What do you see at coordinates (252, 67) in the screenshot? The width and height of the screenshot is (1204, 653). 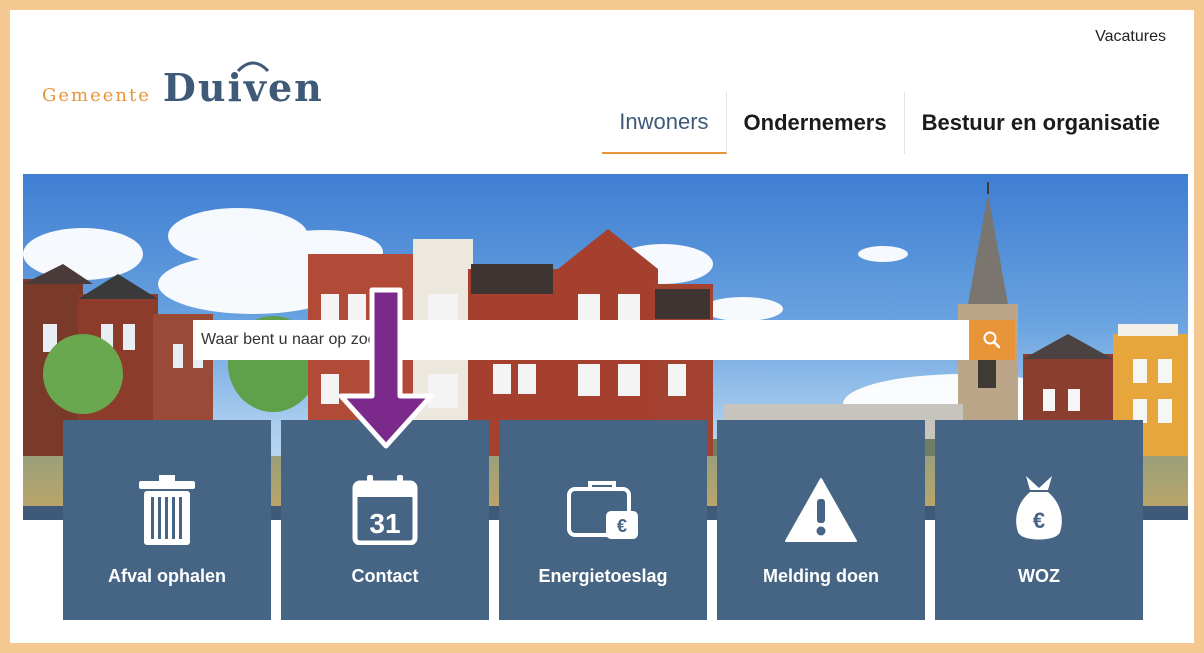 I see `logo-arc-icon` at bounding box center [252, 67].